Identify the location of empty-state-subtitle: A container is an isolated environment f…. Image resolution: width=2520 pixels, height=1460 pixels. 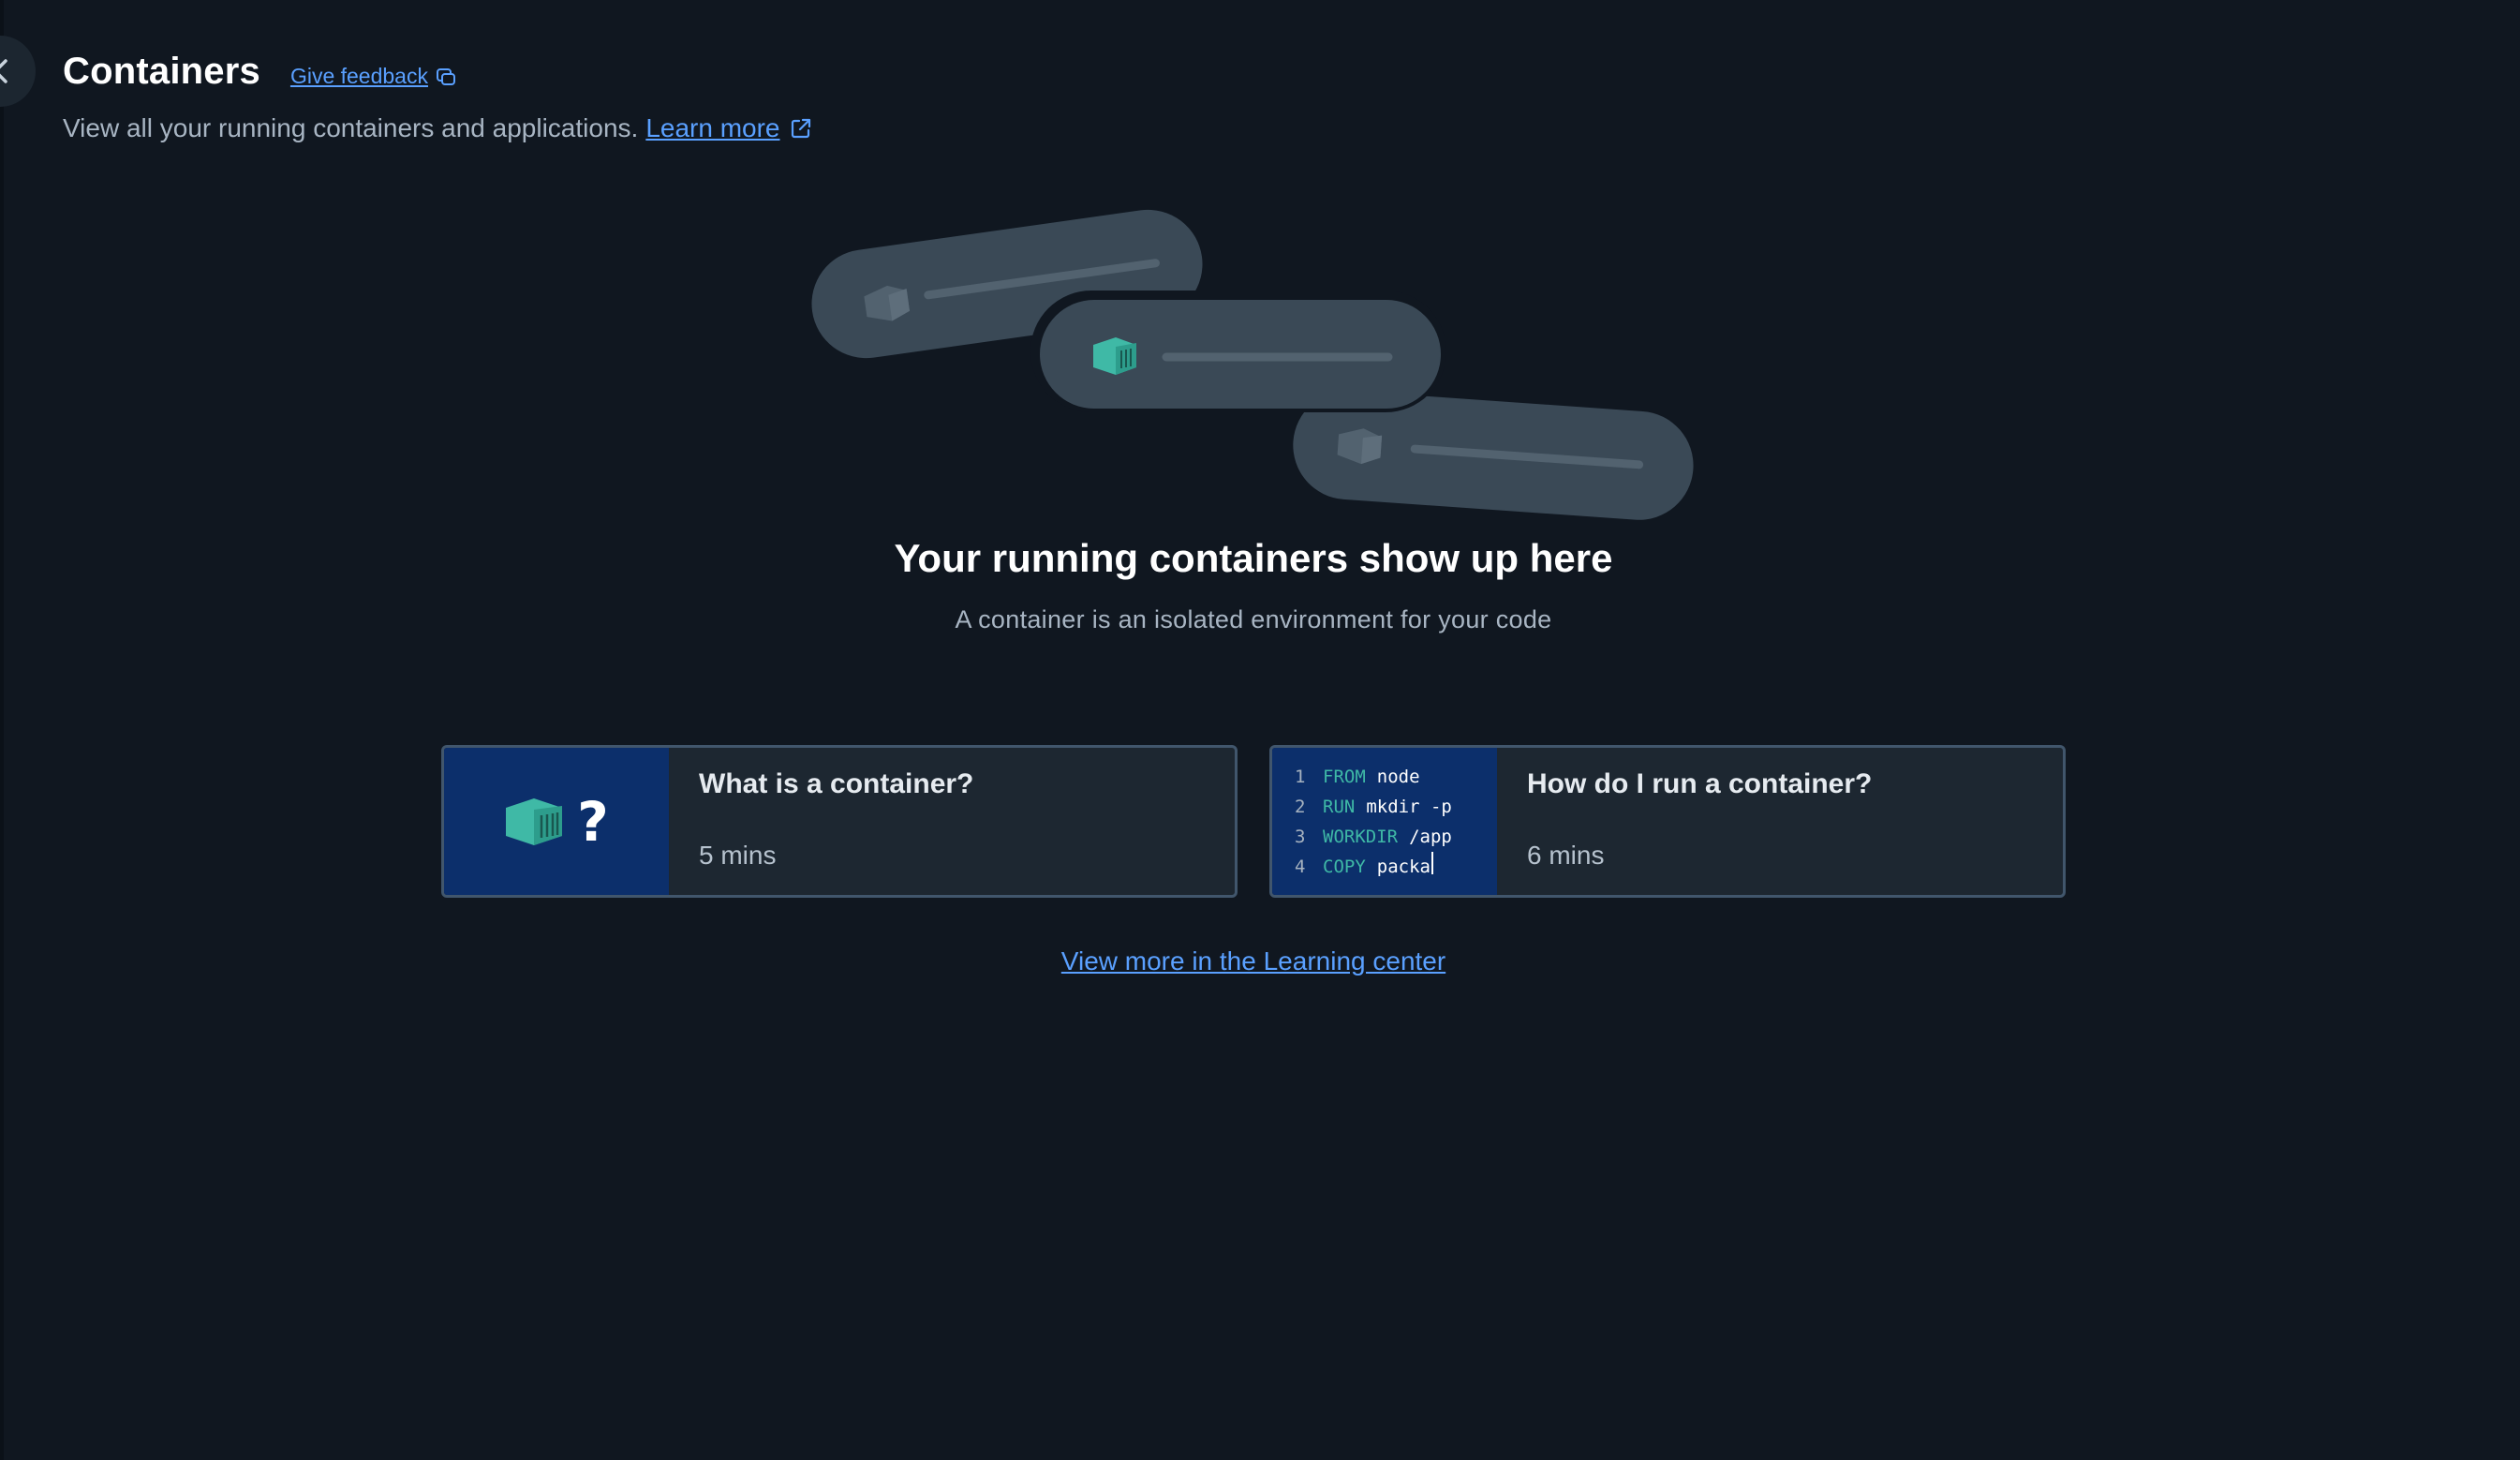
(1253, 619).